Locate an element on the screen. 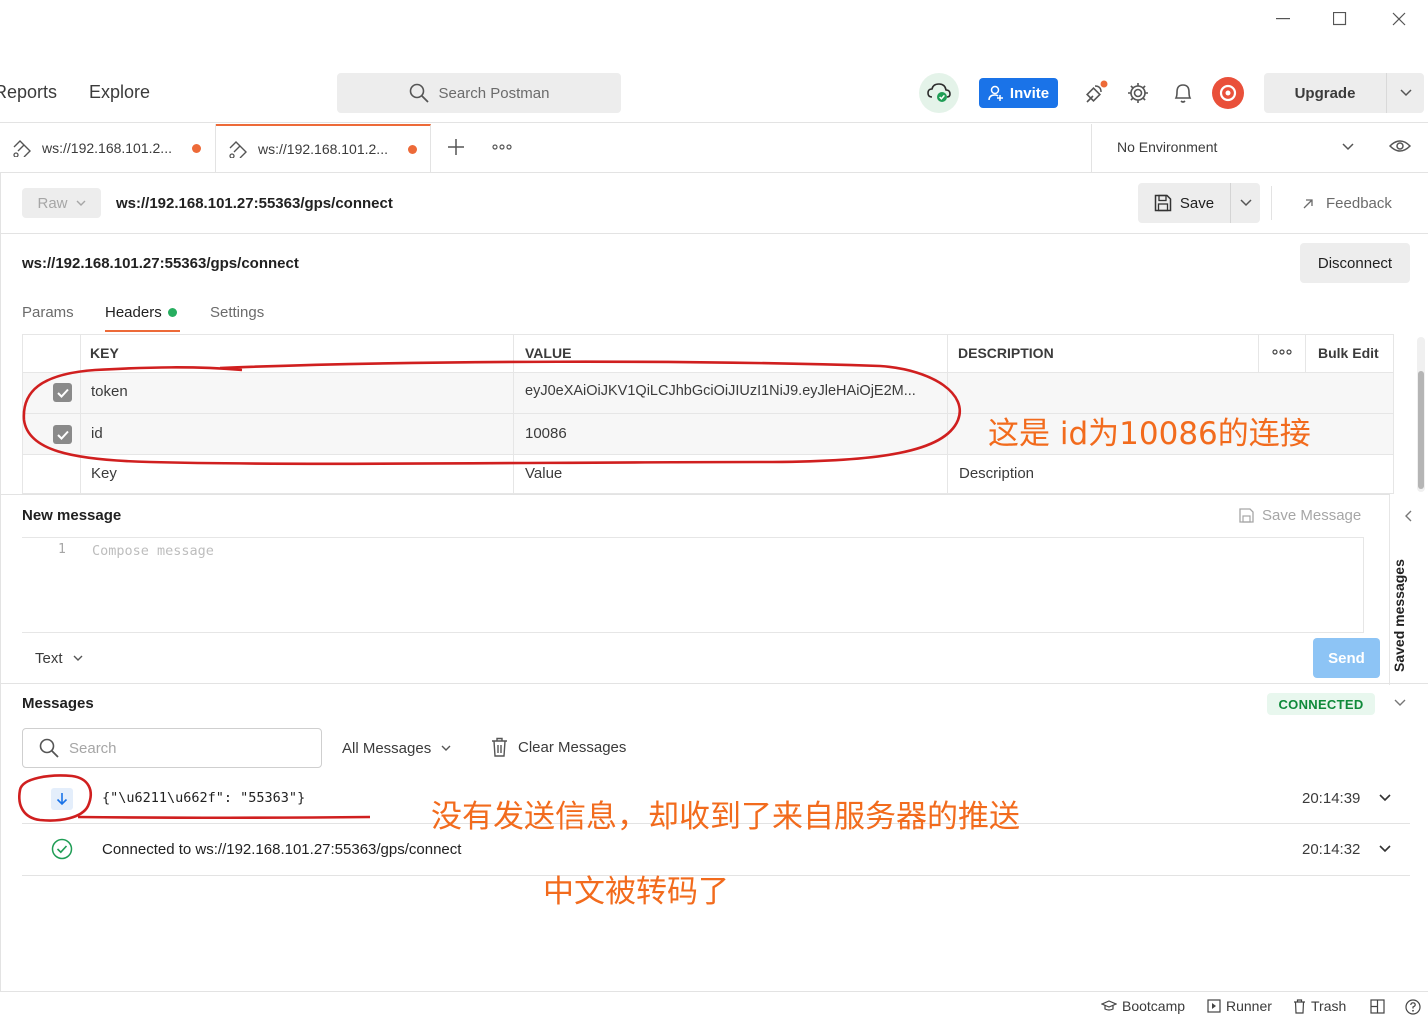 This screenshot has width=1428, height=1019. runner-label: Runner is located at coordinates (1249, 1006).